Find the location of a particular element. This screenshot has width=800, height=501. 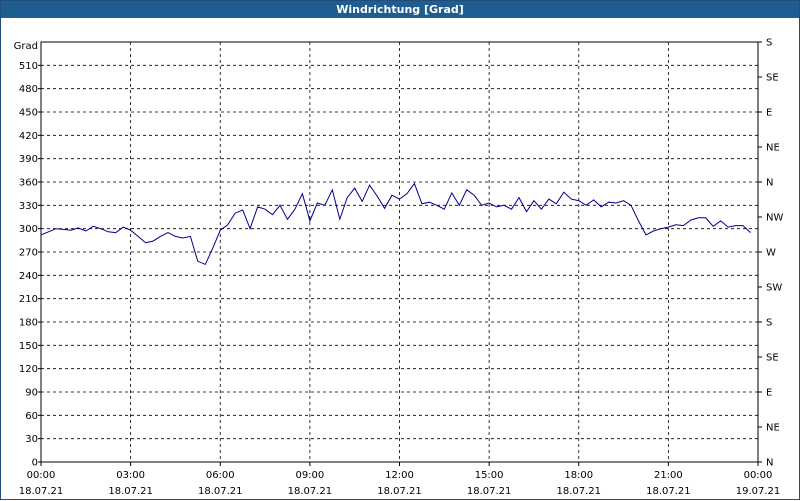

y-axis-label: Grad is located at coordinates (26, 46).